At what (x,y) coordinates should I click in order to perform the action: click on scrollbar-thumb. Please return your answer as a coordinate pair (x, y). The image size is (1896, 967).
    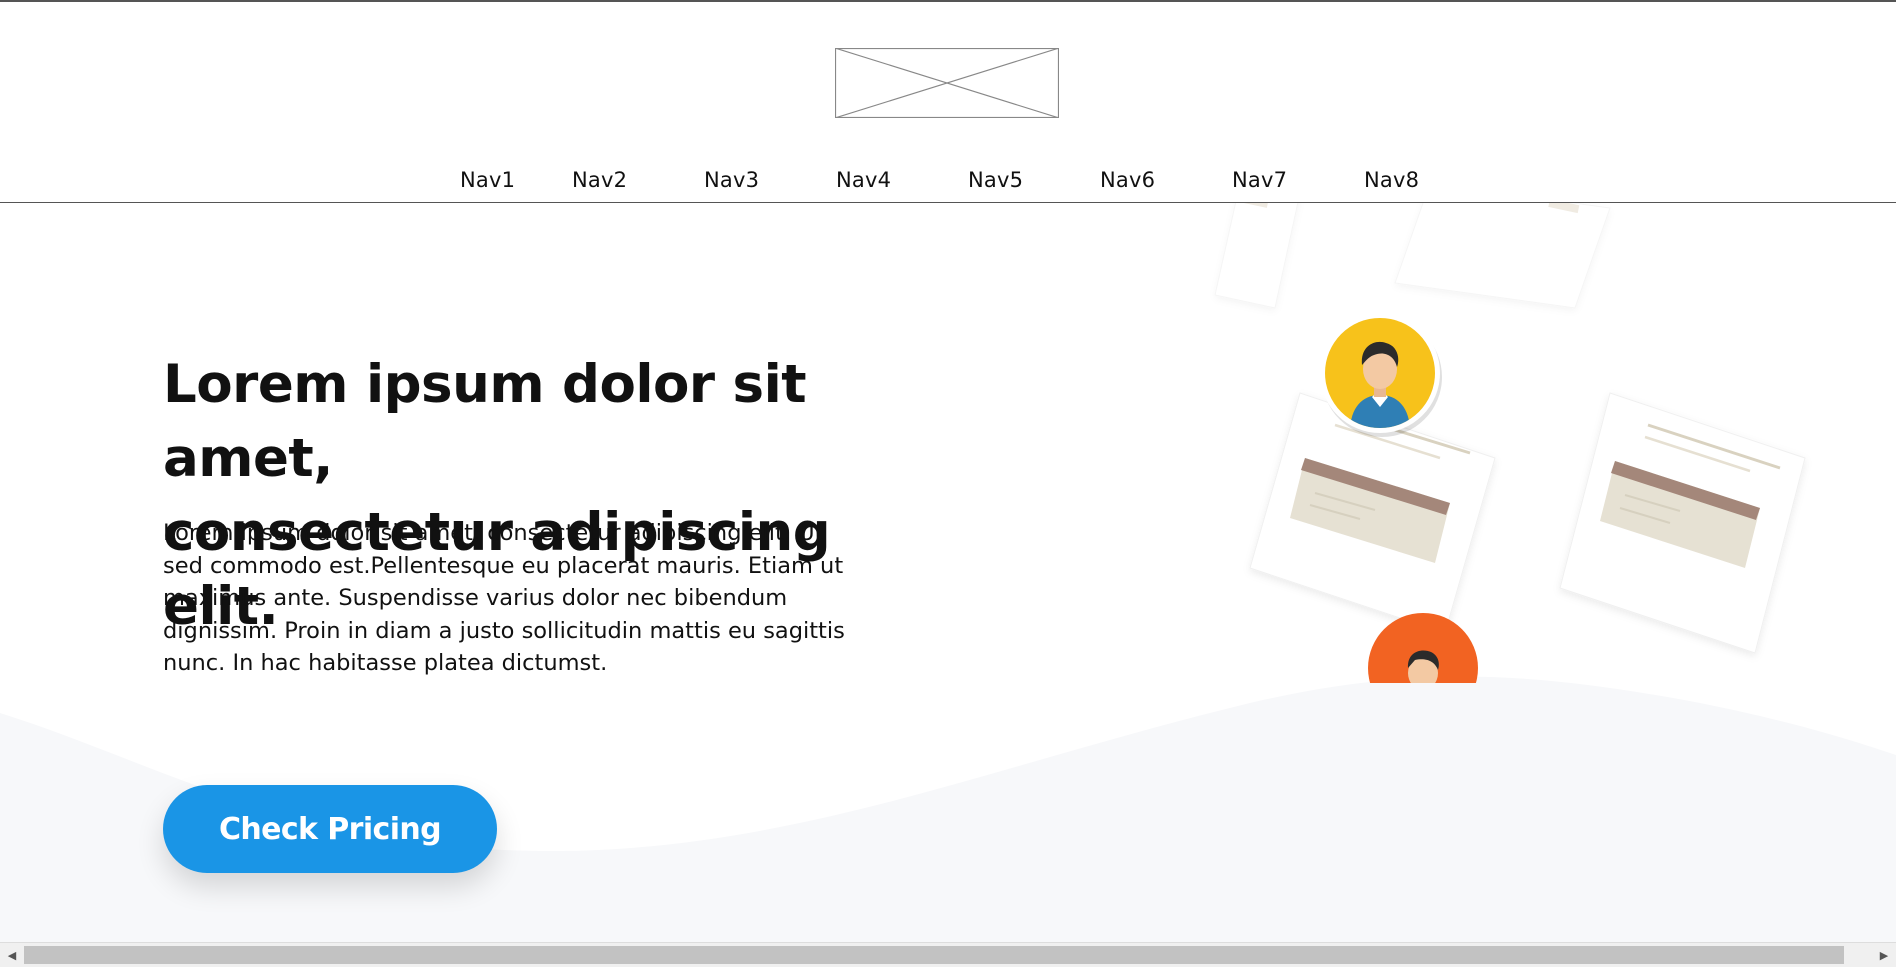
    Looking at the image, I should click on (934, 955).